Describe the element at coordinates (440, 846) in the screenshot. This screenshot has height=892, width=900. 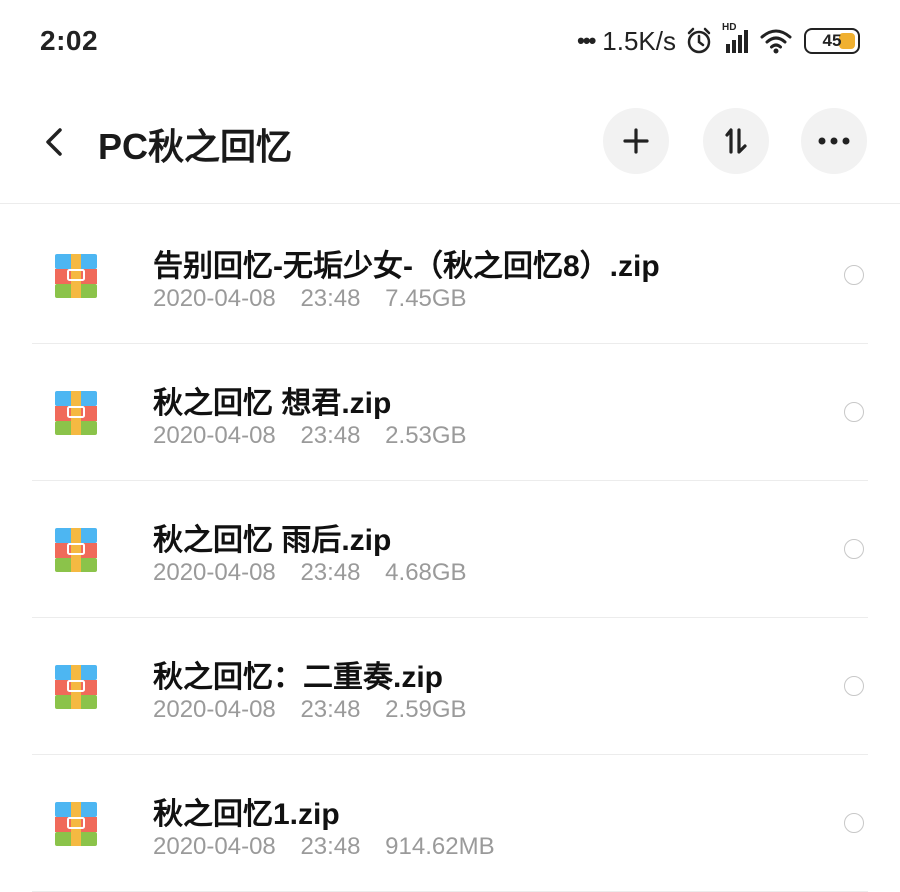
I see `file-size: 914.62MB` at that location.